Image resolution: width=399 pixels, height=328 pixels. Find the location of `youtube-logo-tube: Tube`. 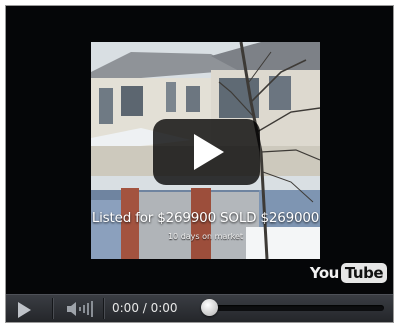

youtube-logo-tube: Tube is located at coordinates (363, 273).